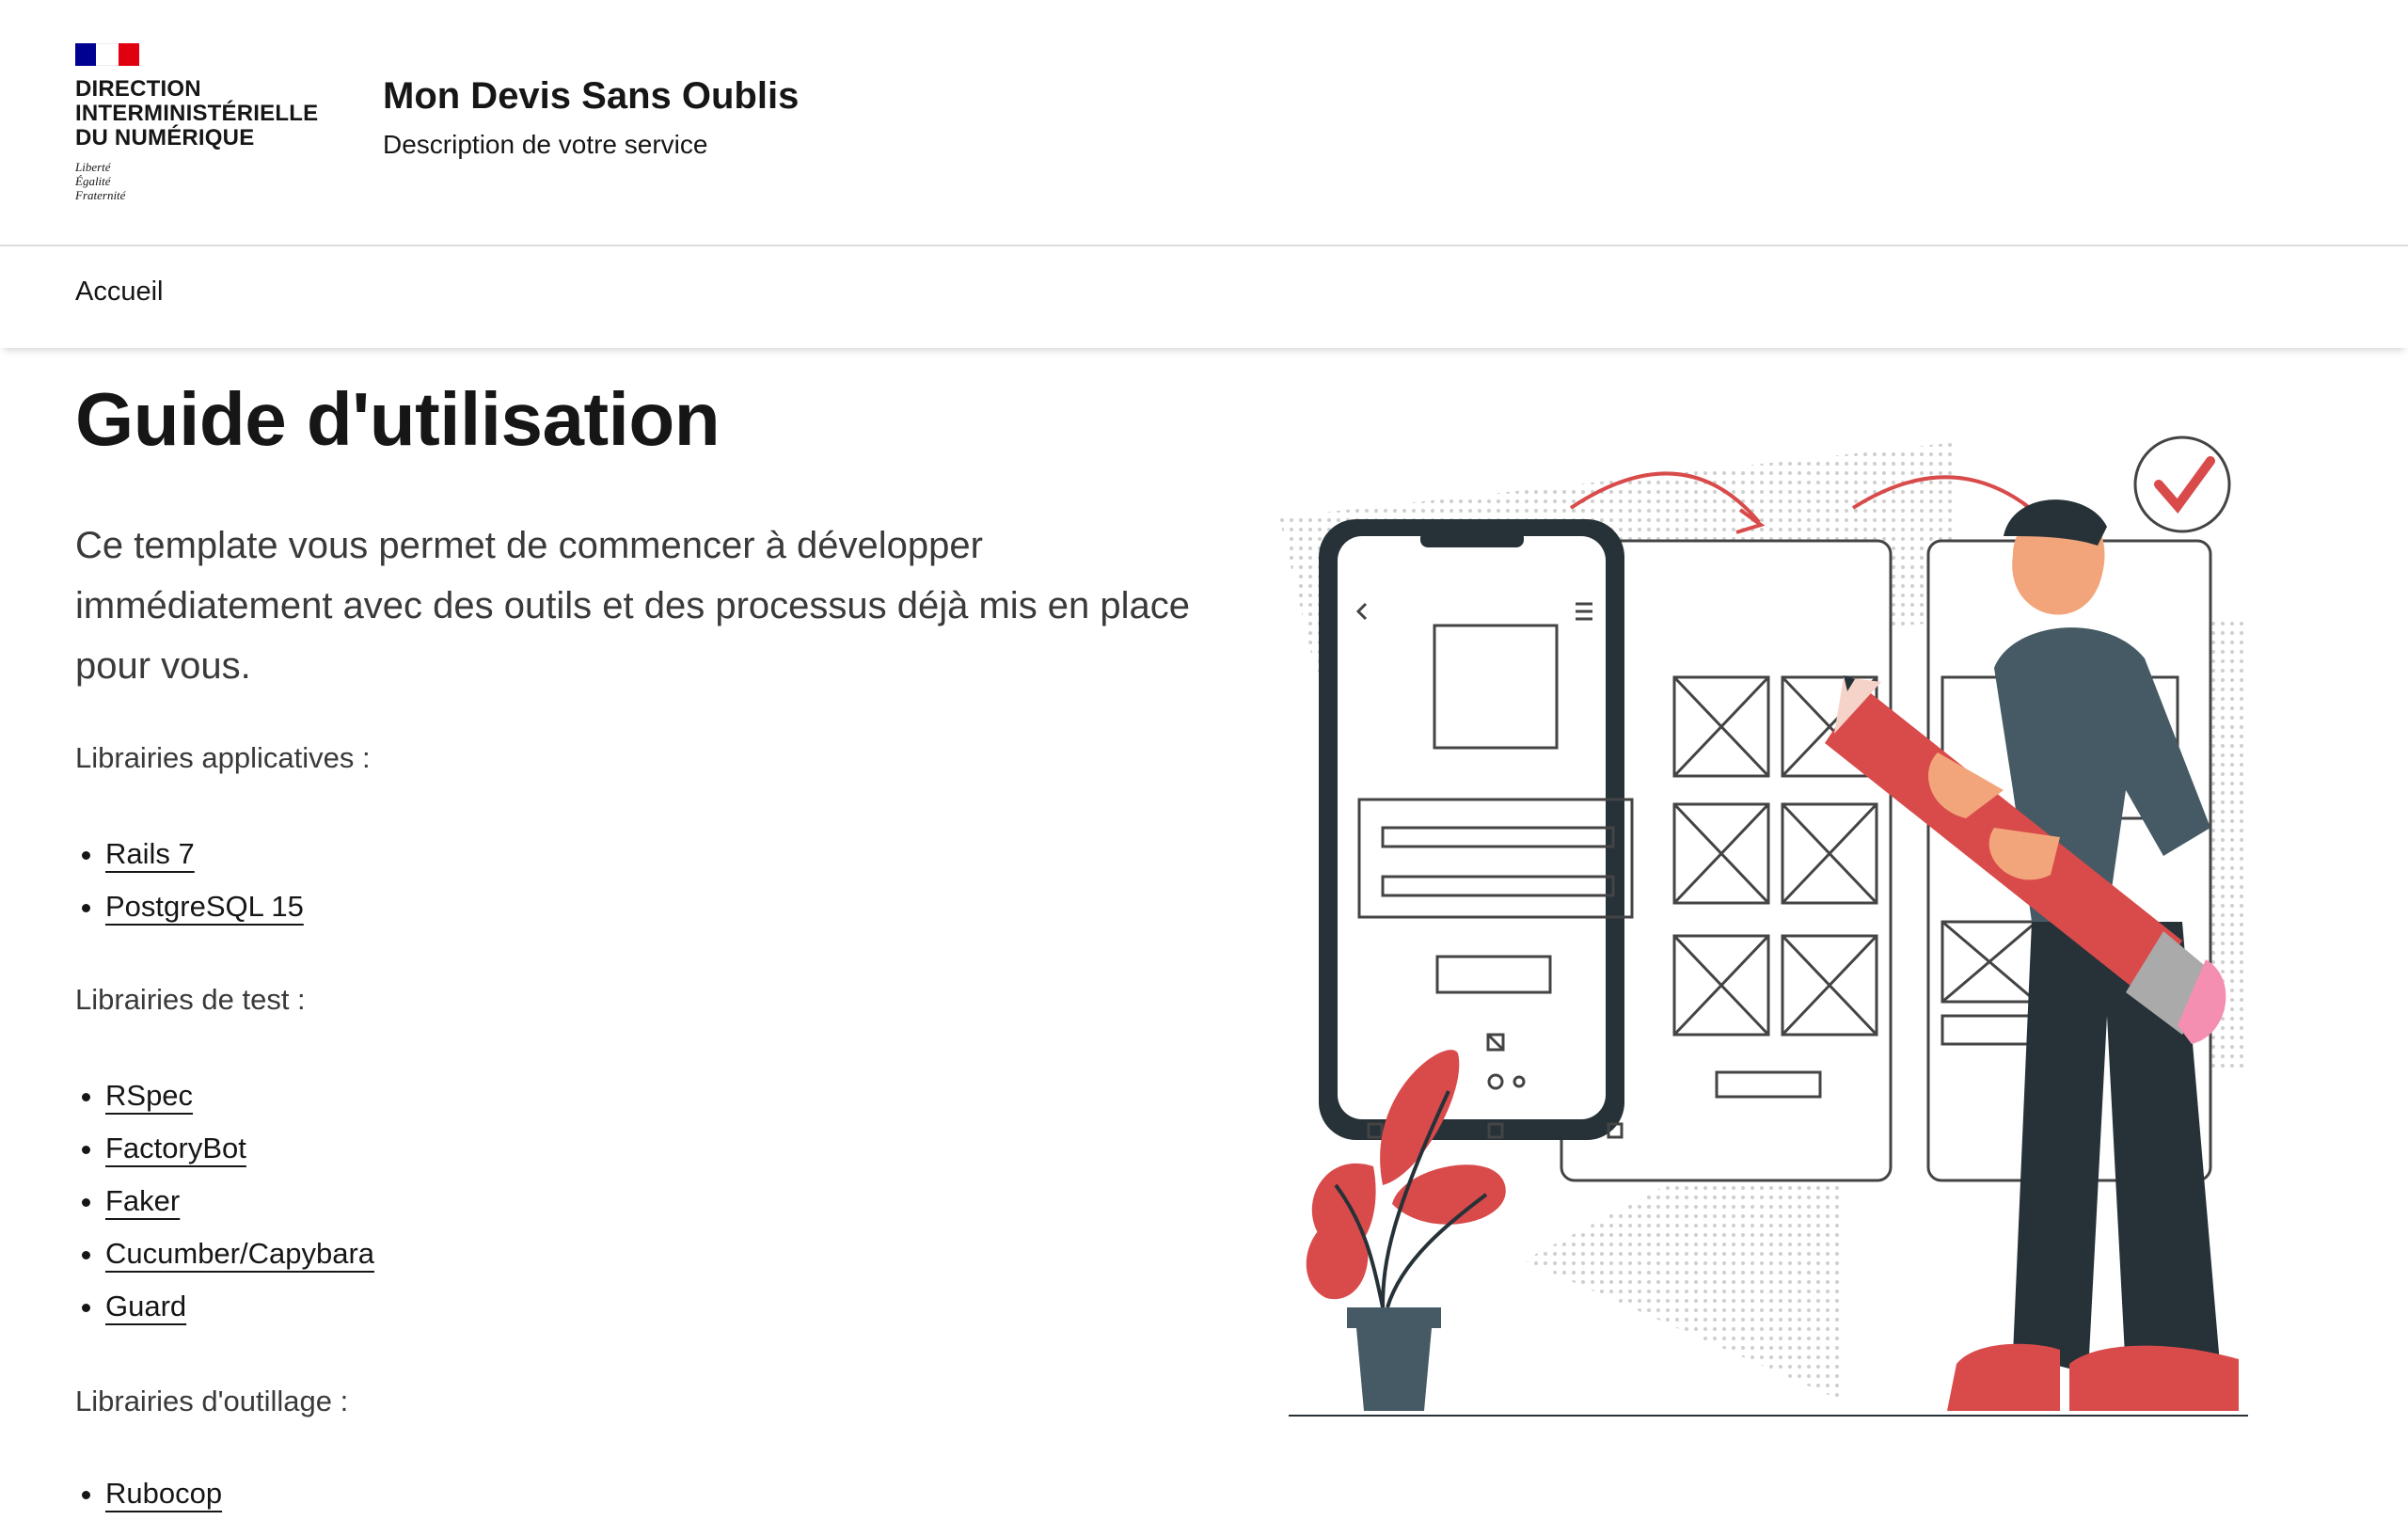  Describe the element at coordinates (398, 419) in the screenshot. I see `page-title: Guide d'utilisation` at that location.